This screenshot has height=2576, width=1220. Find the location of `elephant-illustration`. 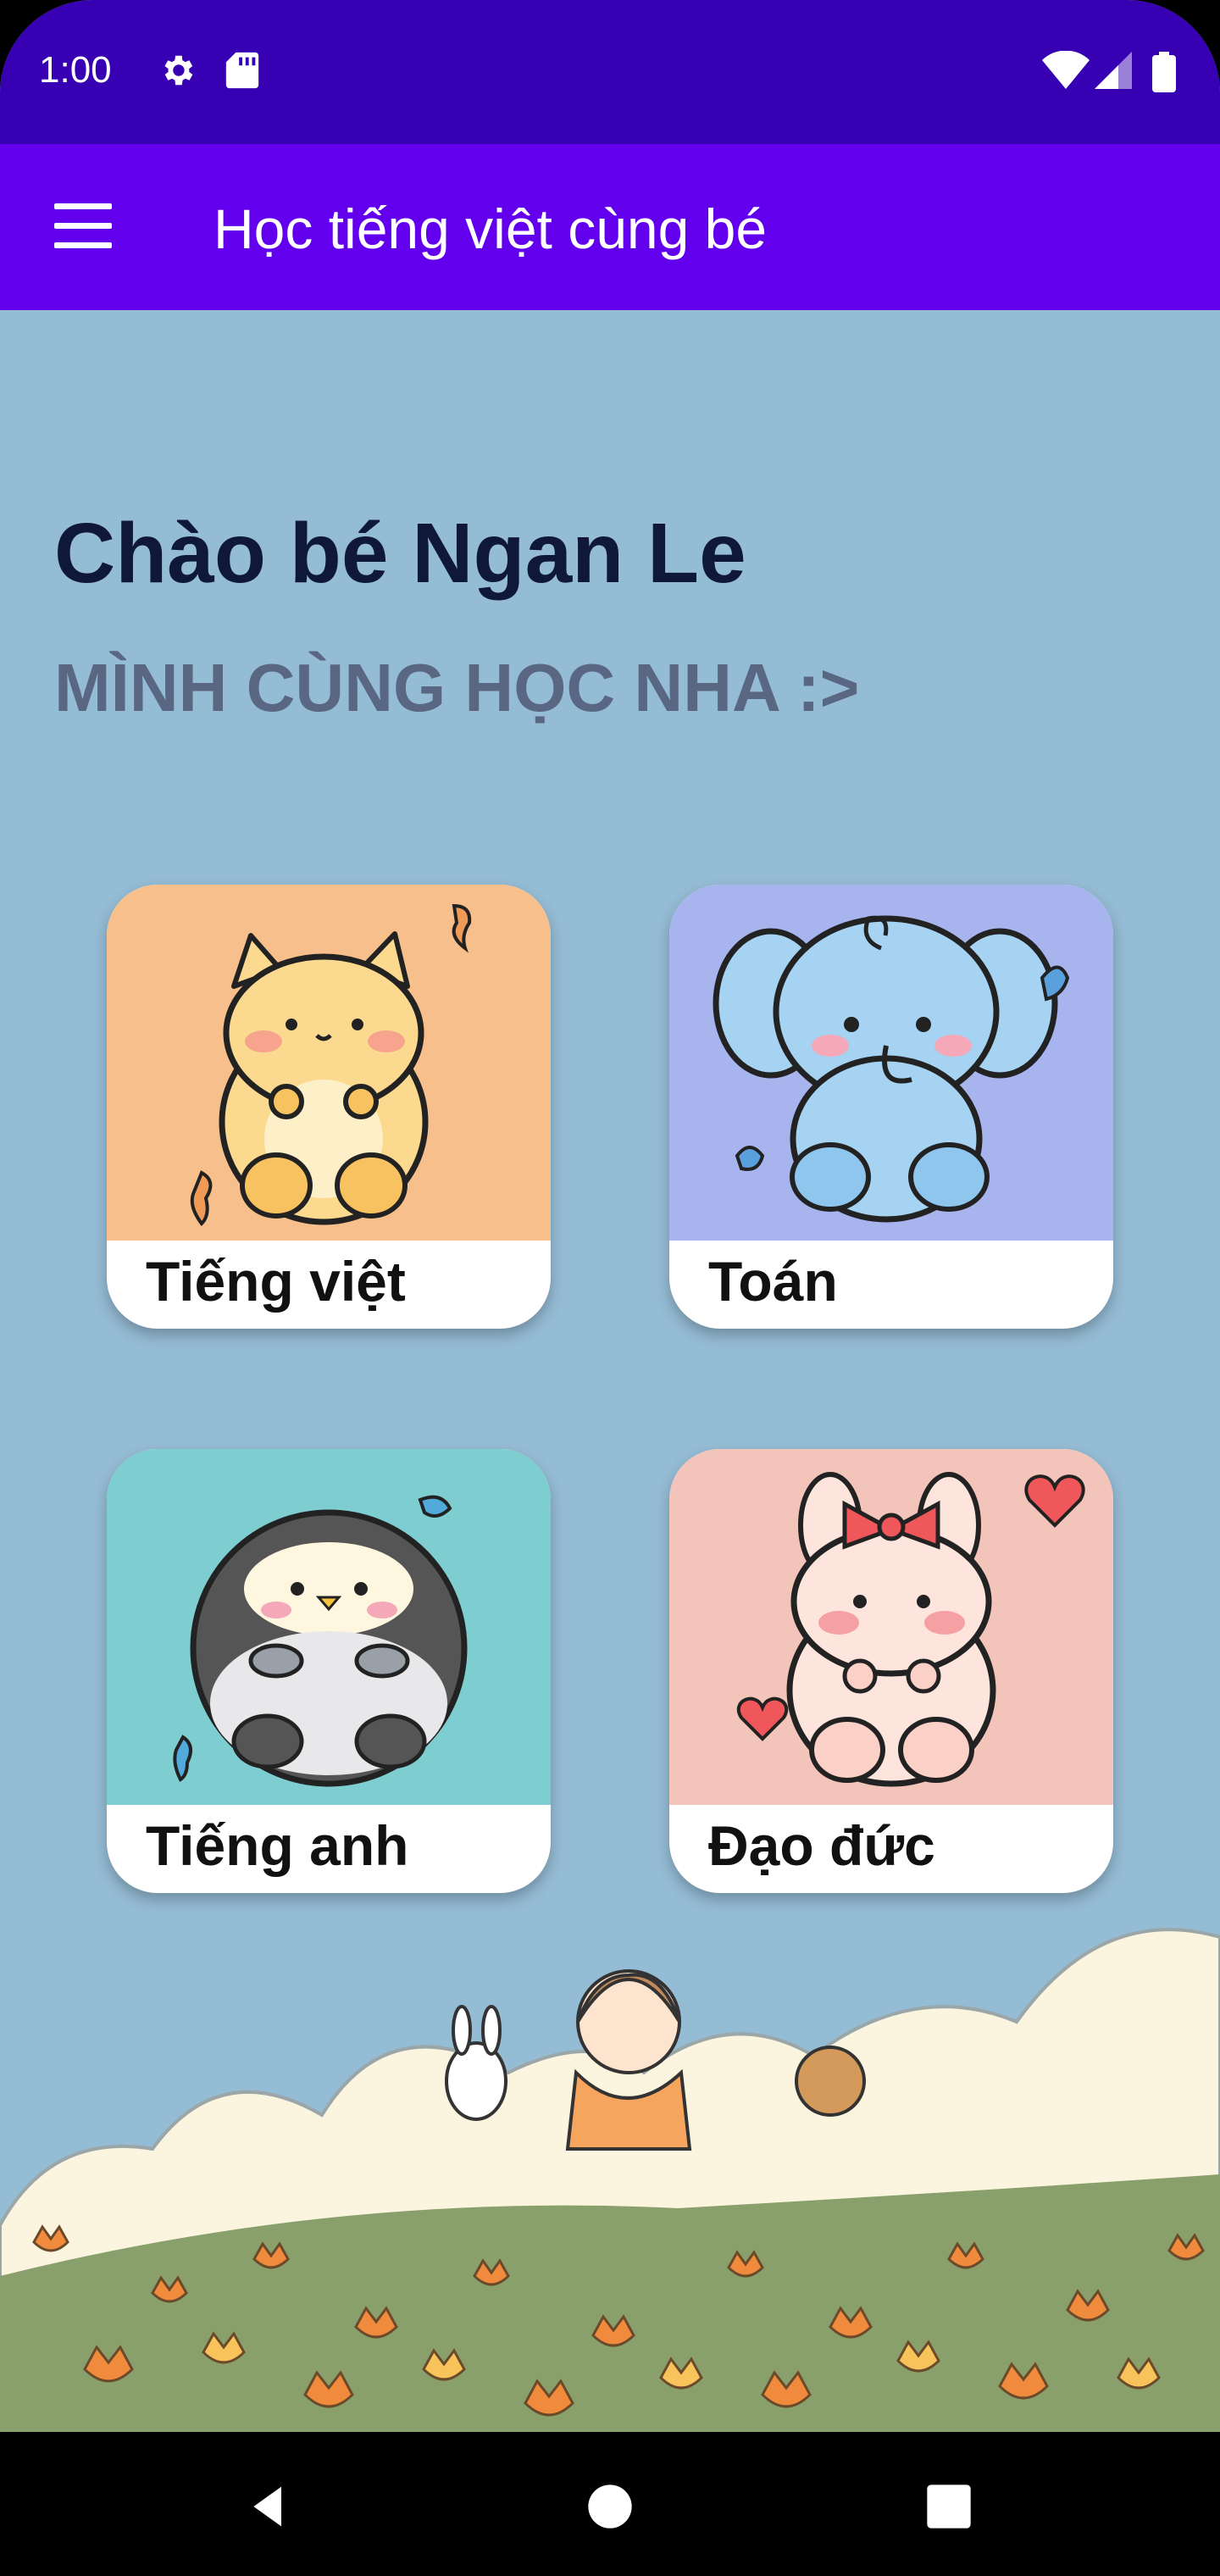

elephant-illustration is located at coordinates (891, 1063).